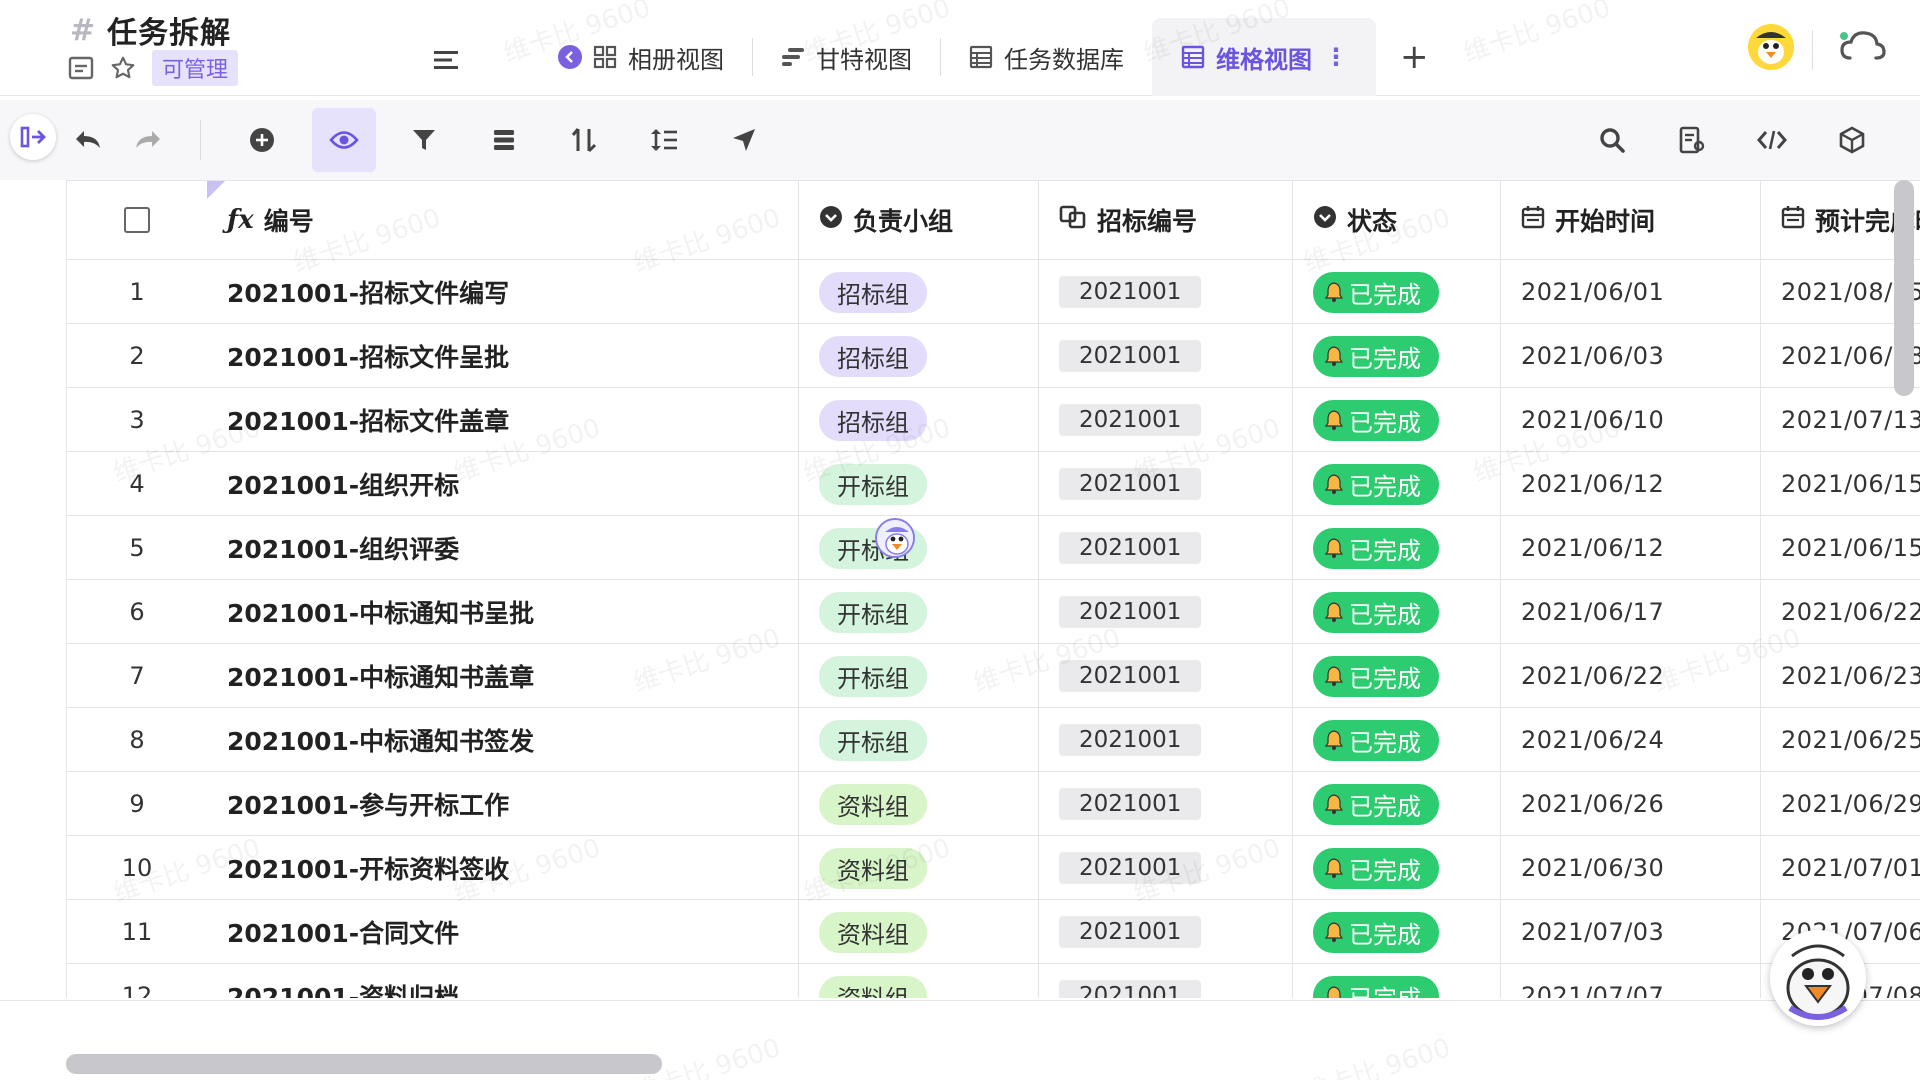 This screenshot has width=1920, height=1080. Describe the element at coordinates (1904, 288) in the screenshot. I see `vertical-scrollbar` at that location.